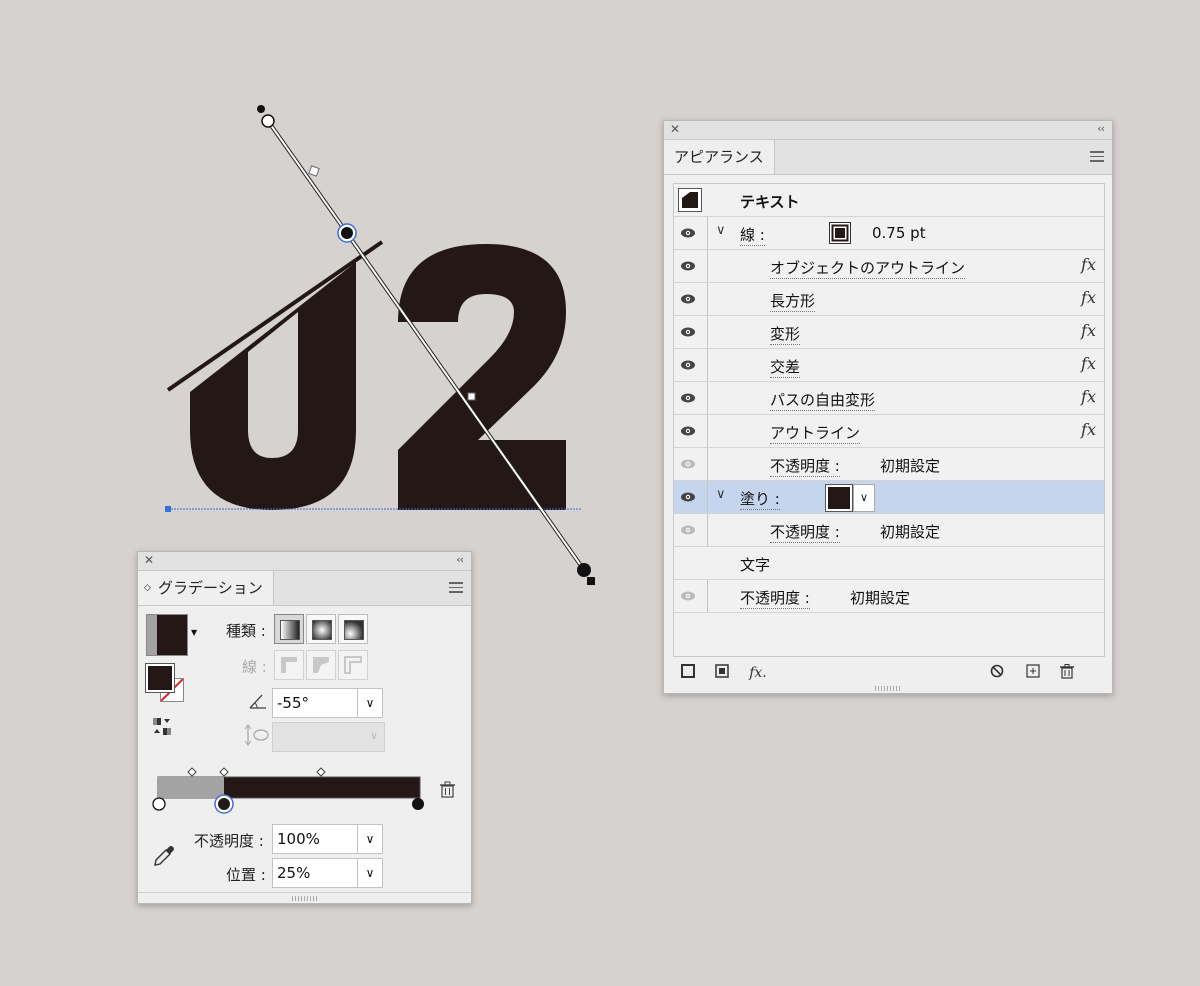 This screenshot has width=1200, height=986. What do you see at coordinates (261, 109) in the screenshot?
I see `annotator-origin-dot` at bounding box center [261, 109].